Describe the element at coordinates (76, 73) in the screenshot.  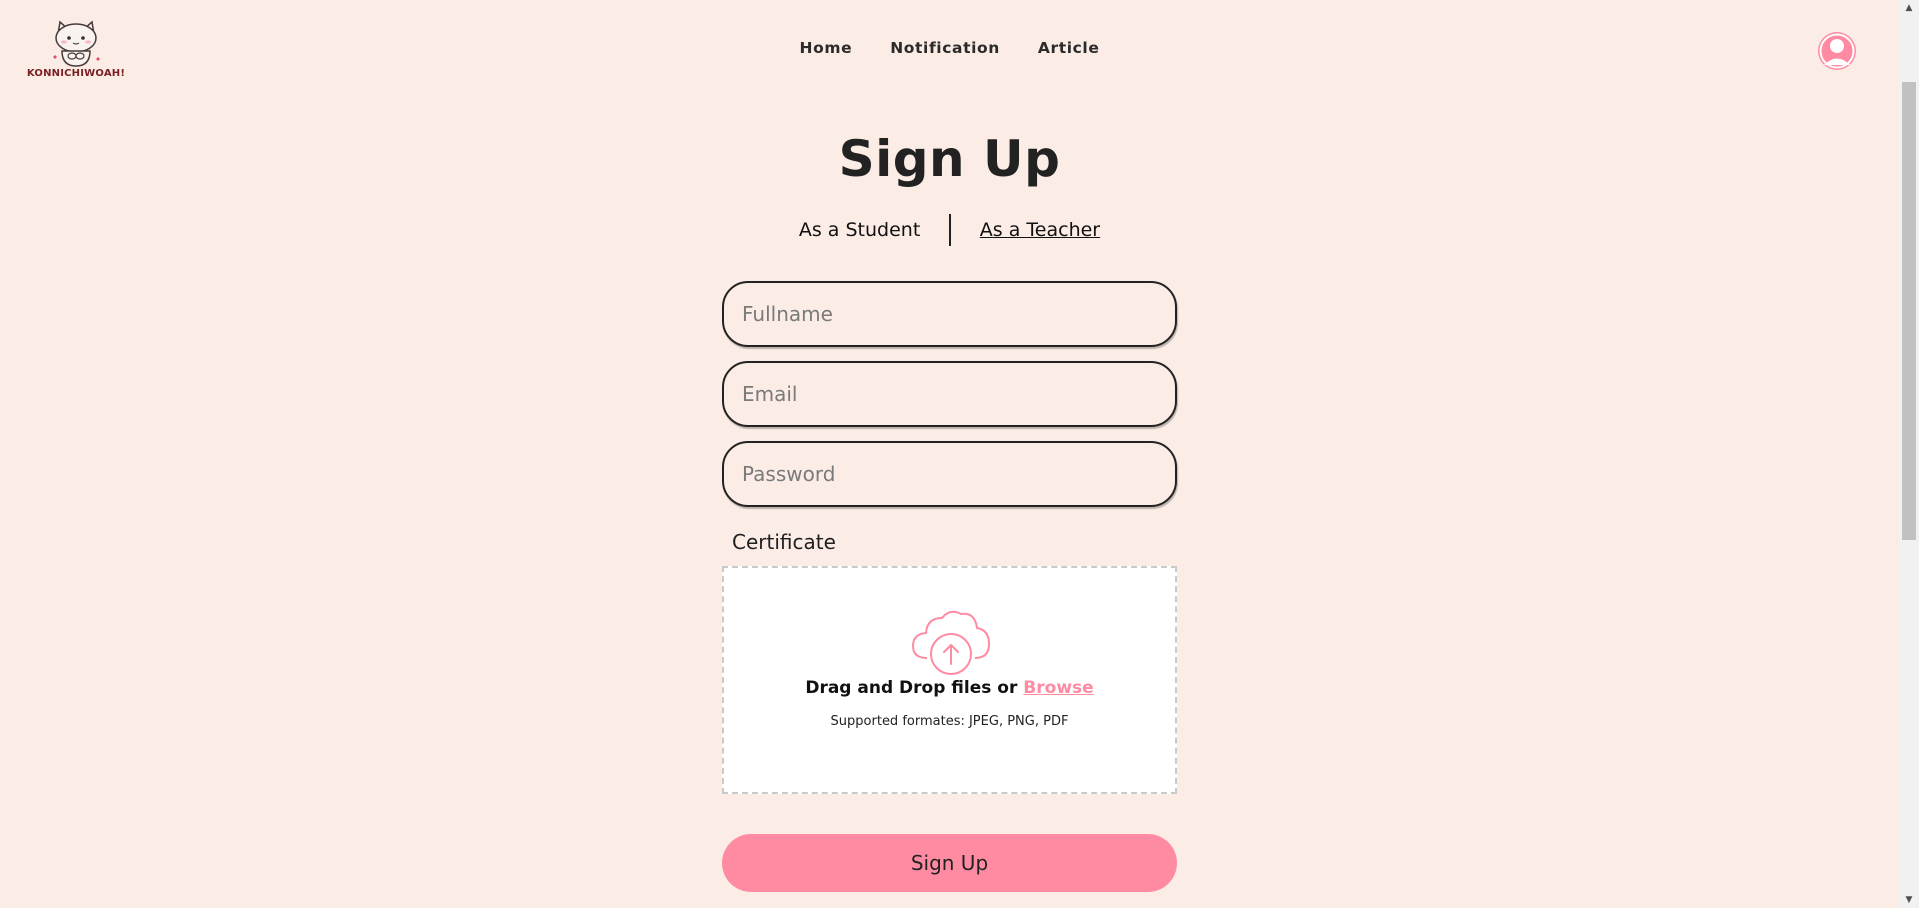
I see `logo-text: KONNICHIWOAH!` at that location.